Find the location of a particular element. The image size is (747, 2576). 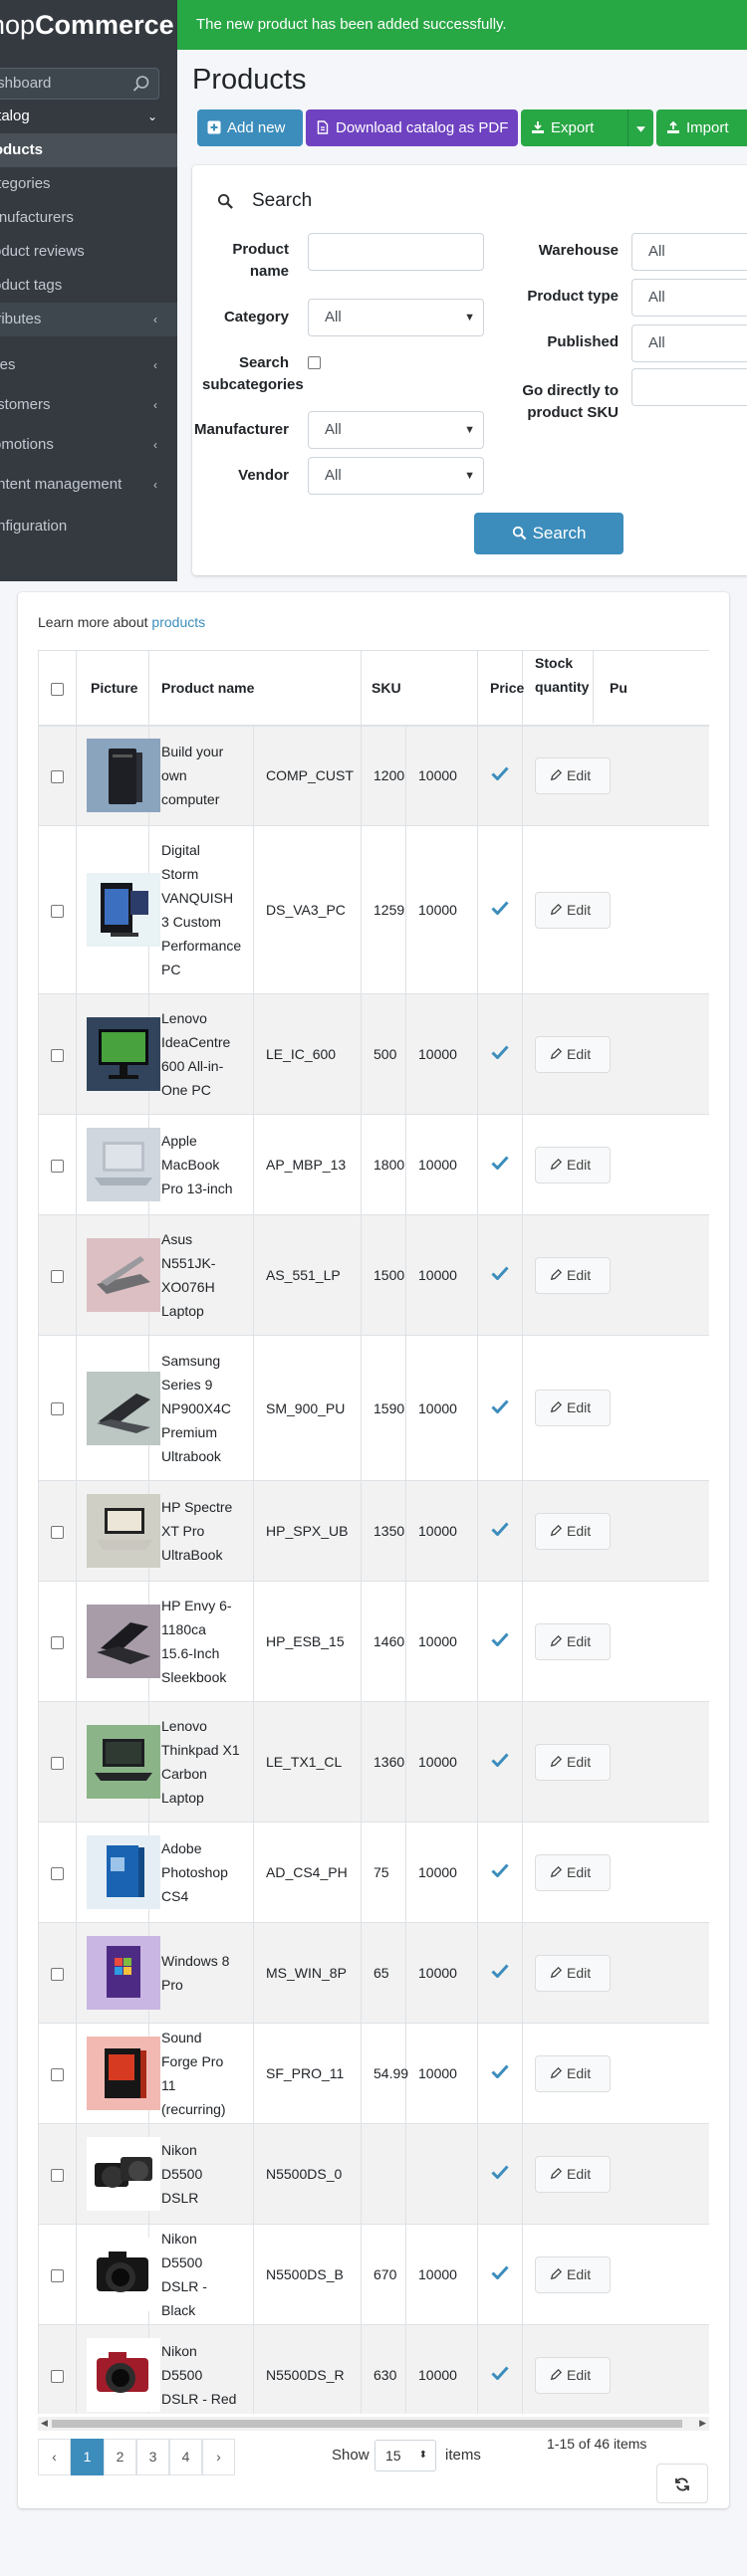

product-stock-cell: 10000 is located at coordinates (442, 1641).